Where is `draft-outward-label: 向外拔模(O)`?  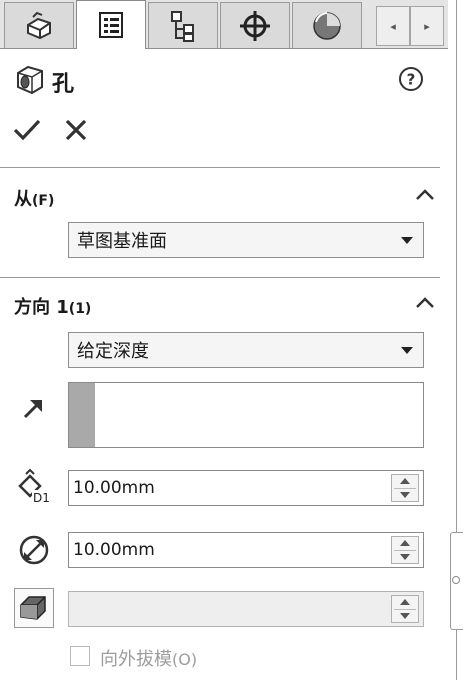
draft-outward-label: 向外拔模(O) is located at coordinates (148, 658).